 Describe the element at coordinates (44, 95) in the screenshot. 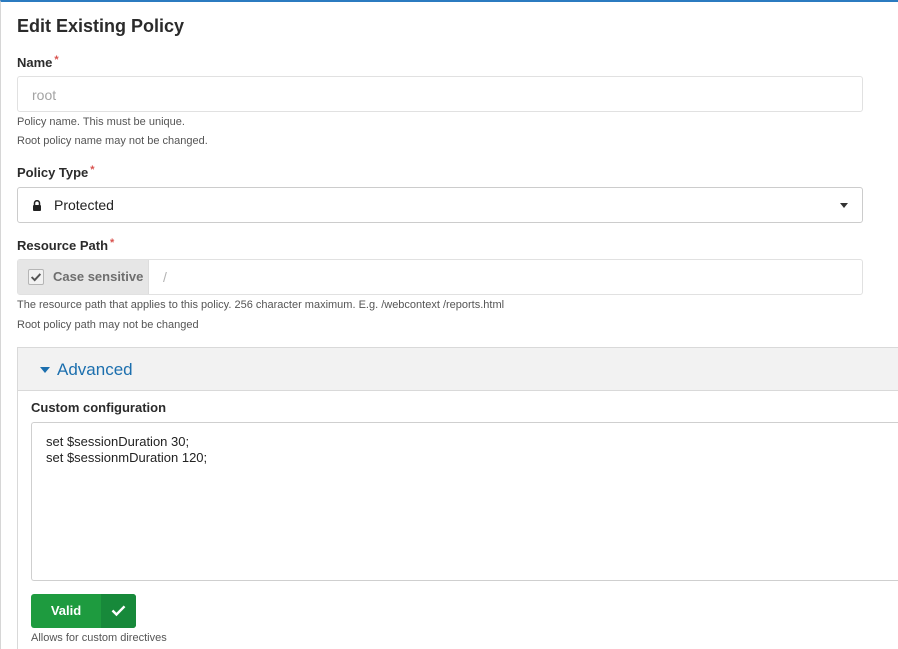

I see `name-input-value: root` at that location.